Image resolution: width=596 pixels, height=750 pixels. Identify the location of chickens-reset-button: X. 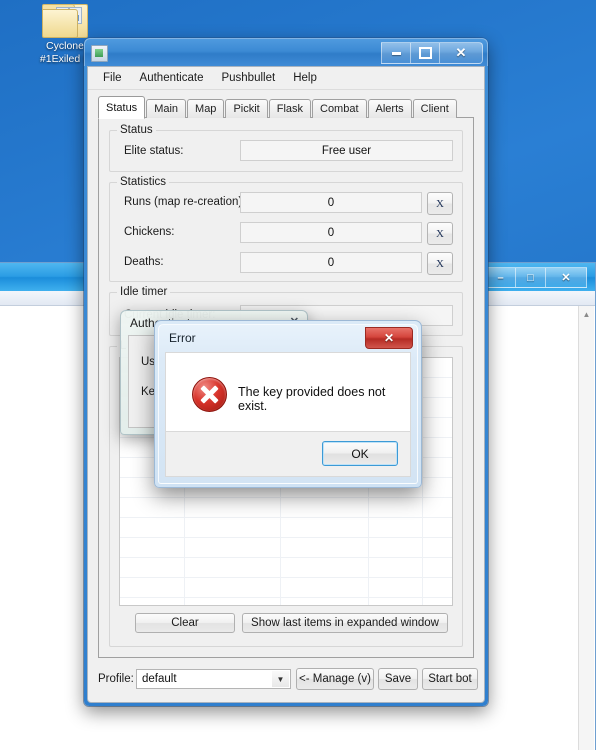
(440, 233).